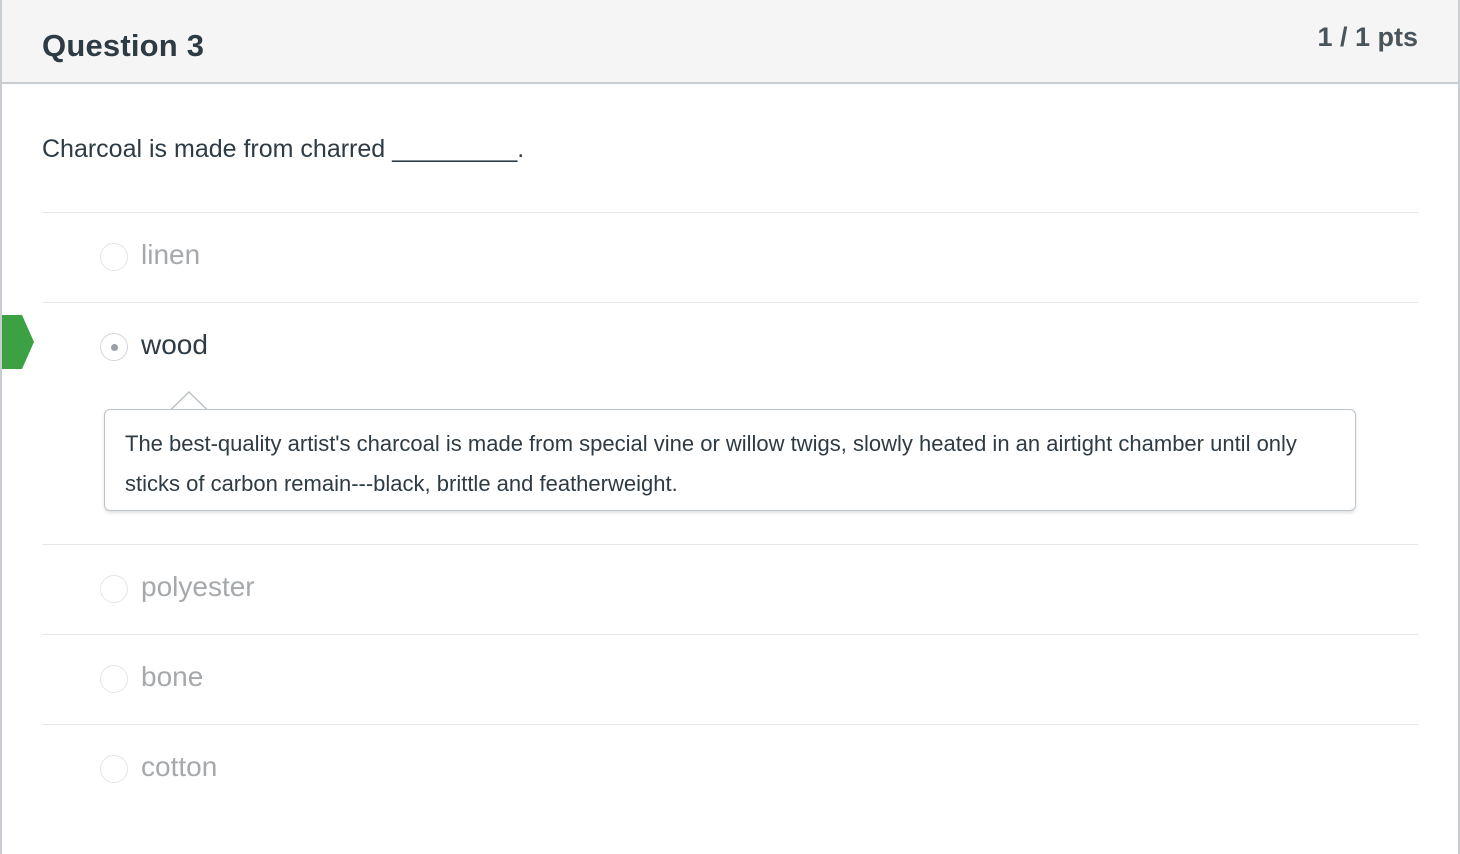  Describe the element at coordinates (174, 344) in the screenshot. I see `answer-label: wood` at that location.